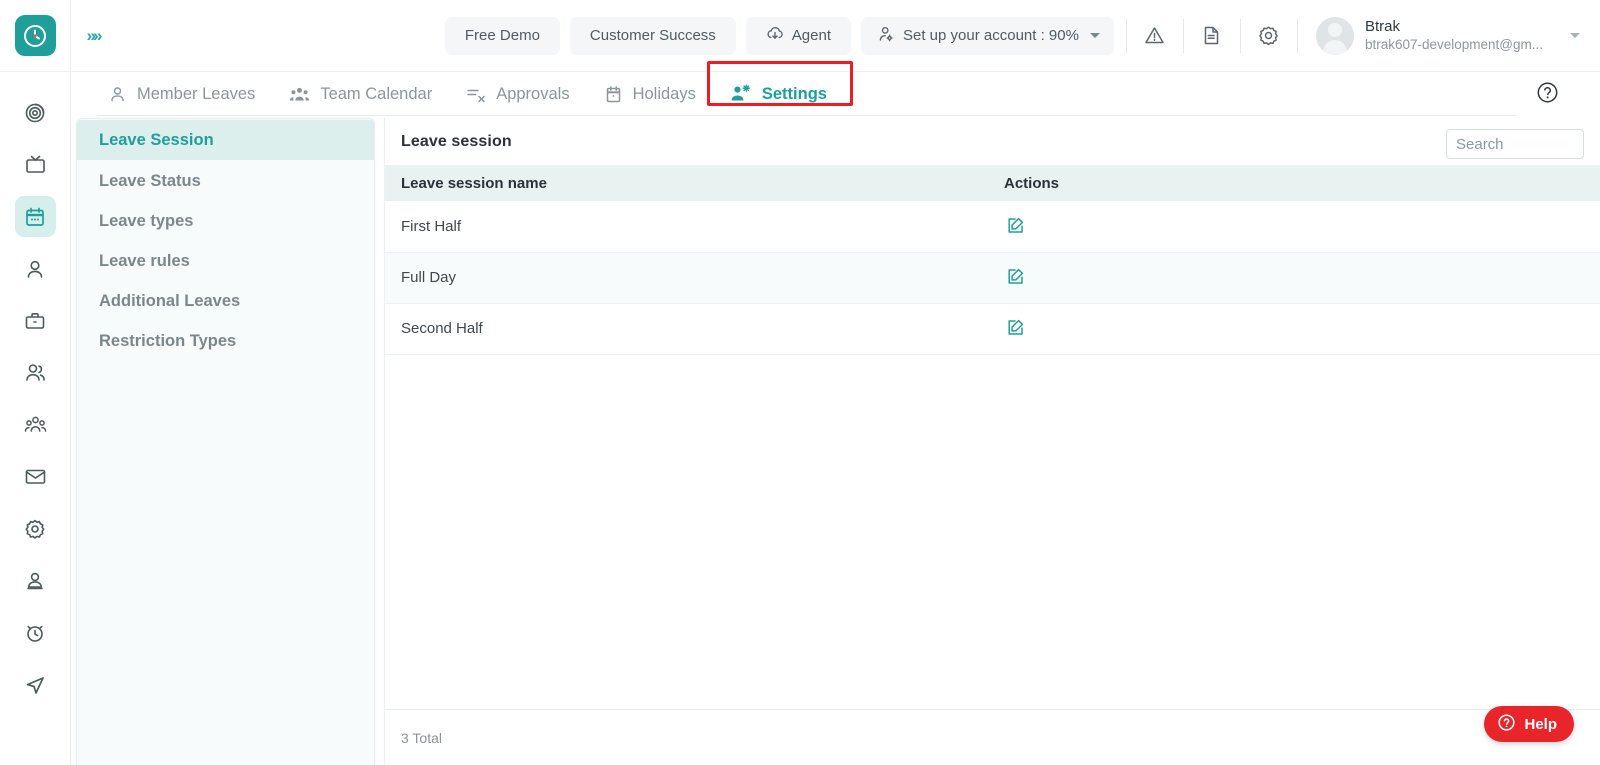  I want to click on table-row: Second Half, so click(992, 329).